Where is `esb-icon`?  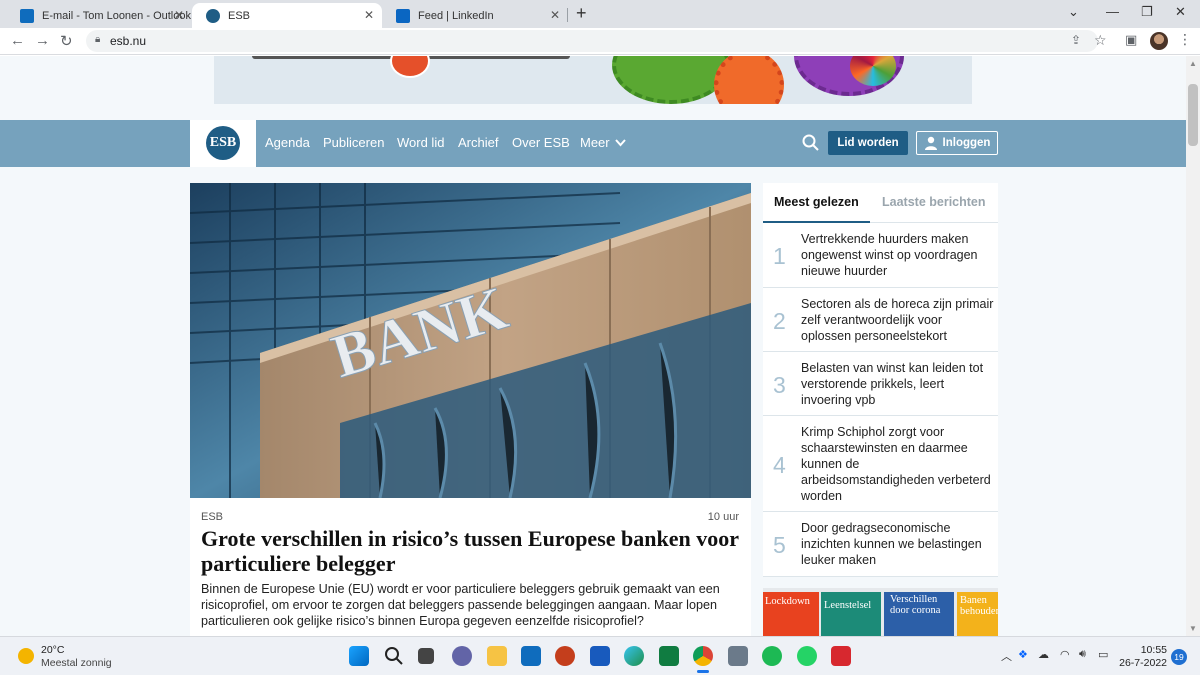
esb-icon is located at coordinates (213, 15).